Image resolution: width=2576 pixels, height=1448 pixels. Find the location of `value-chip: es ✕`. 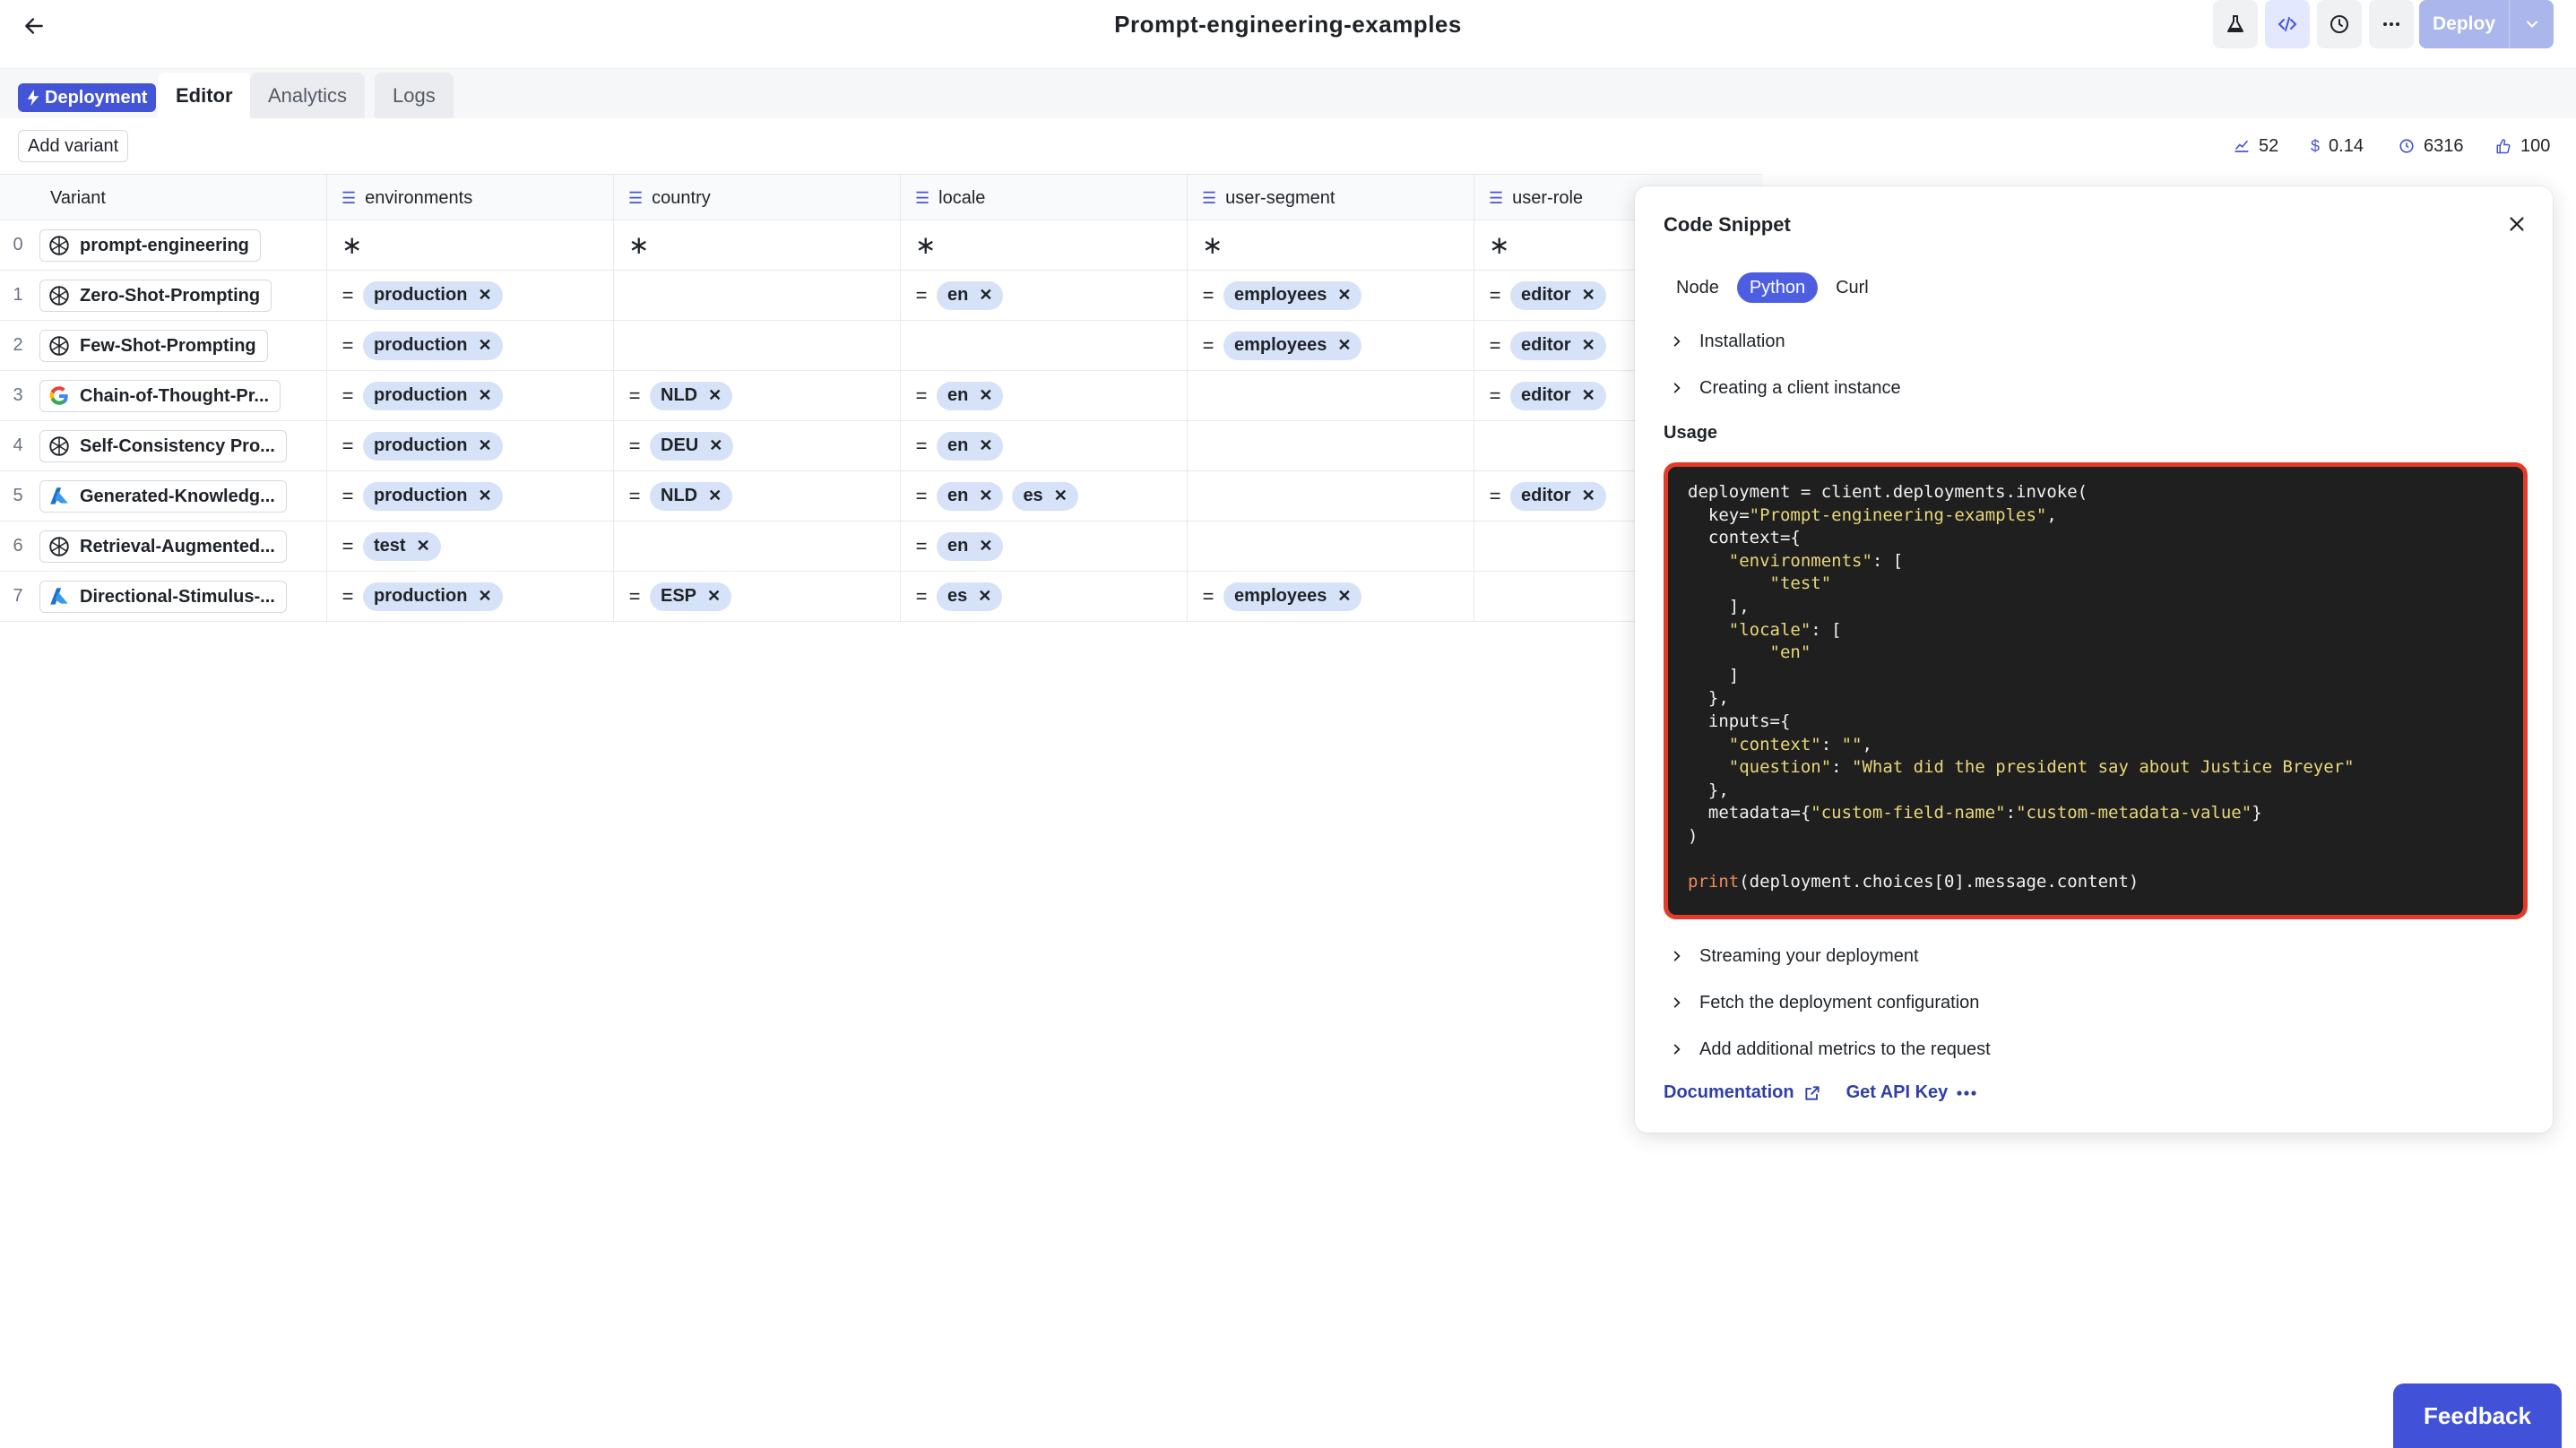

value-chip: es ✕ is located at coordinates (1045, 496).